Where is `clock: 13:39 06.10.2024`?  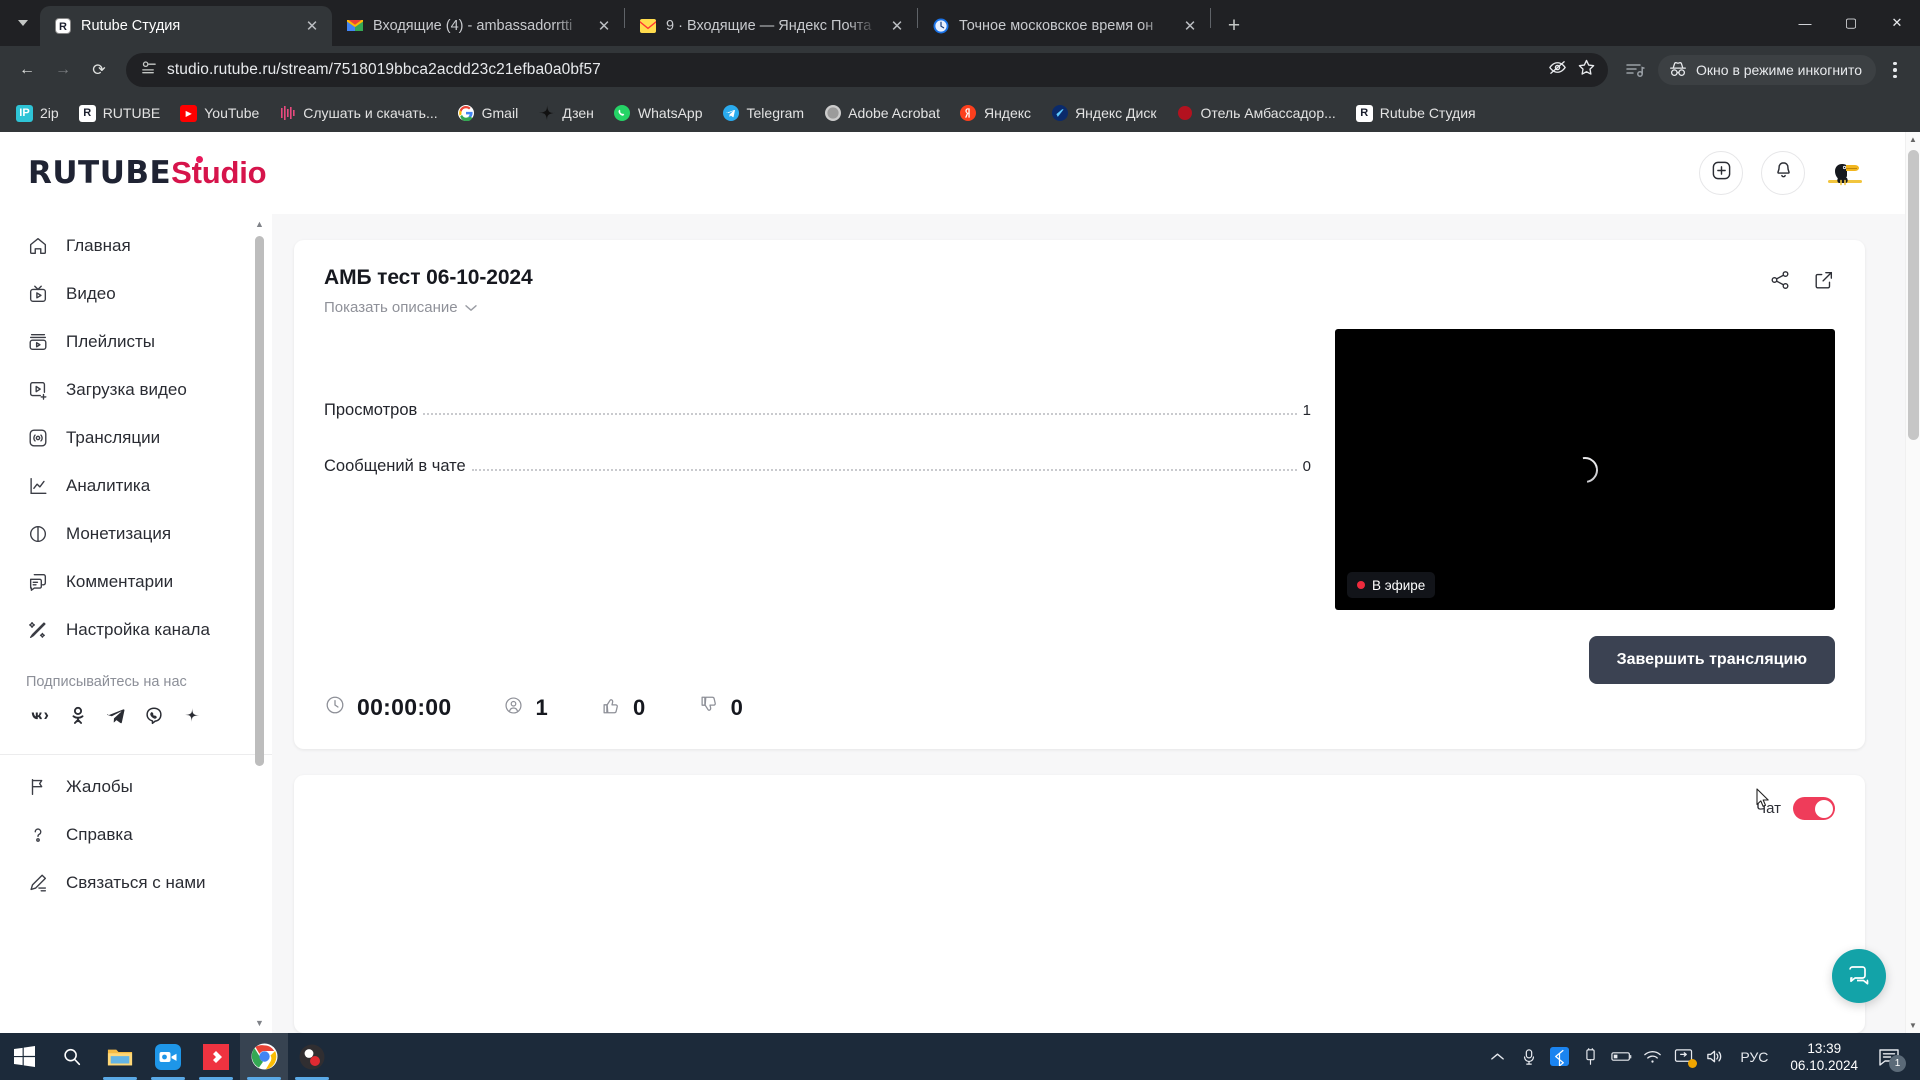
clock: 13:39 06.10.2024 is located at coordinates (1824, 1057).